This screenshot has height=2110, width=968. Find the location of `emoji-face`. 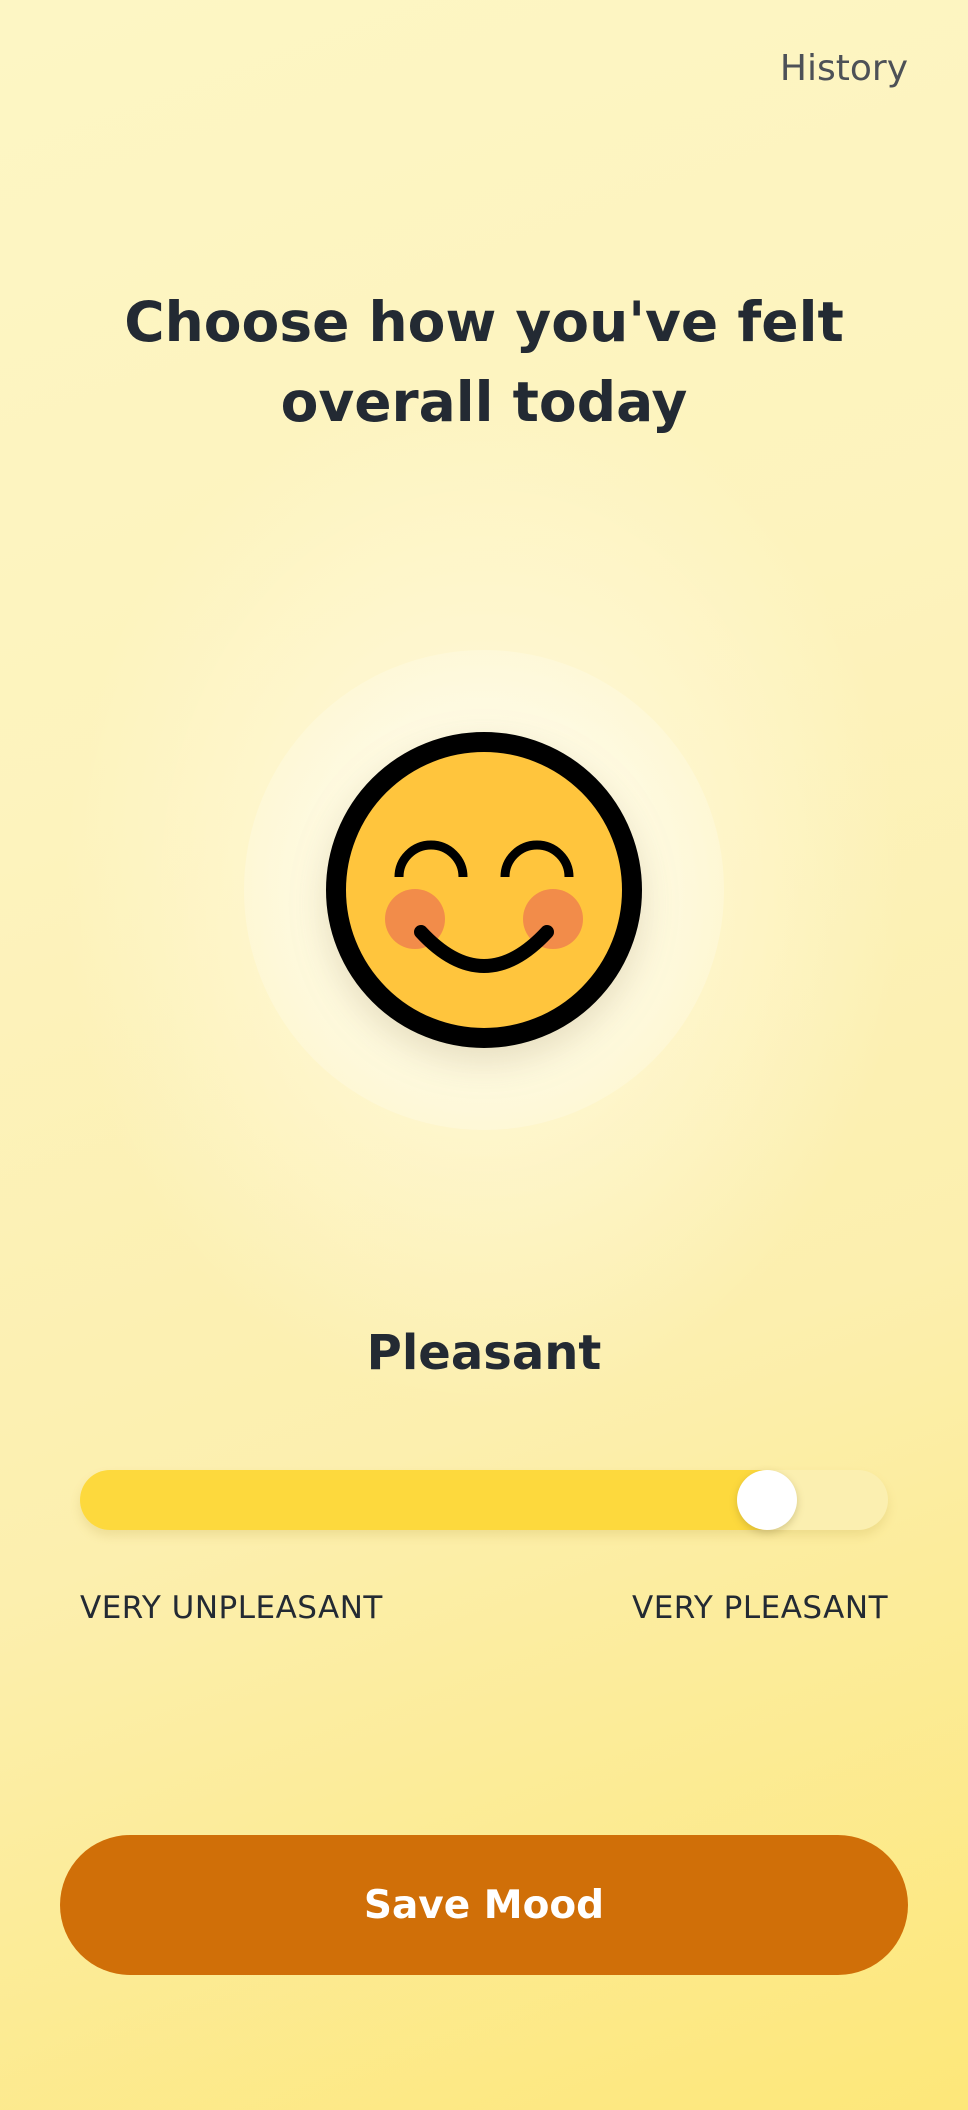

emoji-face is located at coordinates (484, 890).